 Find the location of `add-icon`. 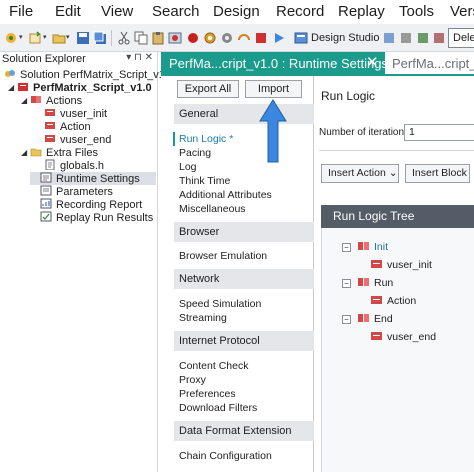

add-icon is located at coordinates (35, 38).